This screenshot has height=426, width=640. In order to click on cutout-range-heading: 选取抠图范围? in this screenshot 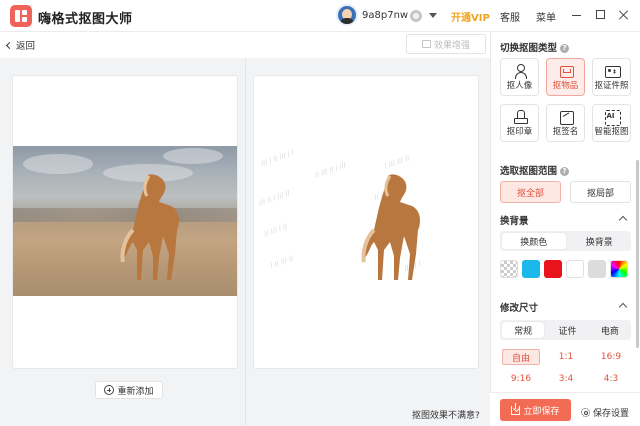, I will do `click(535, 170)`.